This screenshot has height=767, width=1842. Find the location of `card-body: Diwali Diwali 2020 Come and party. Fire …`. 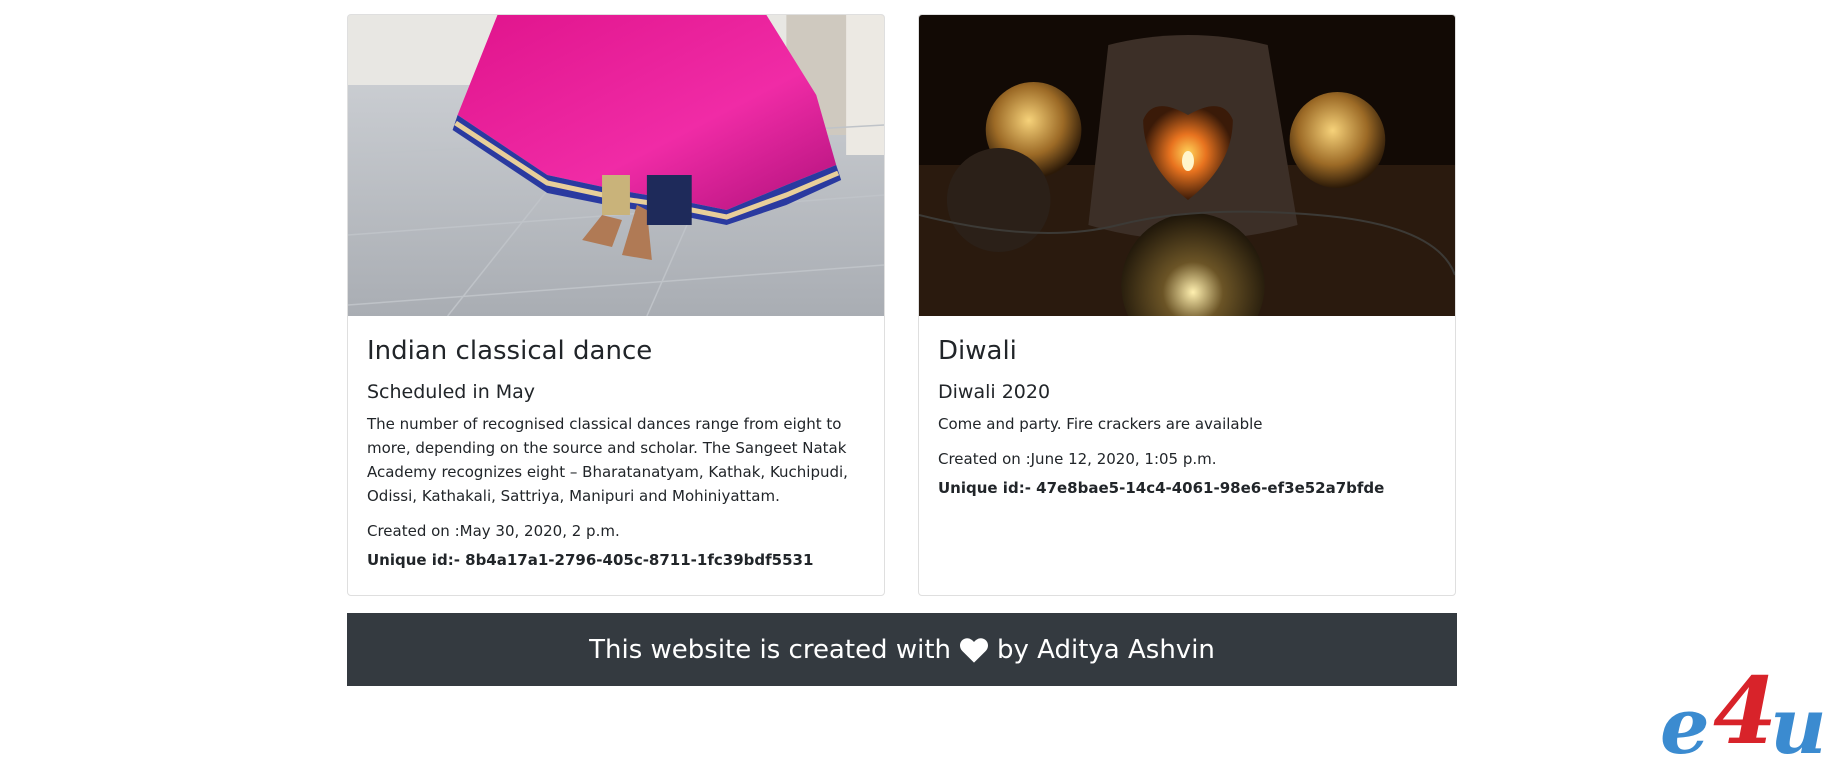

card-body: Diwali Diwali 2020 Come and party. Fire … is located at coordinates (1187, 417).